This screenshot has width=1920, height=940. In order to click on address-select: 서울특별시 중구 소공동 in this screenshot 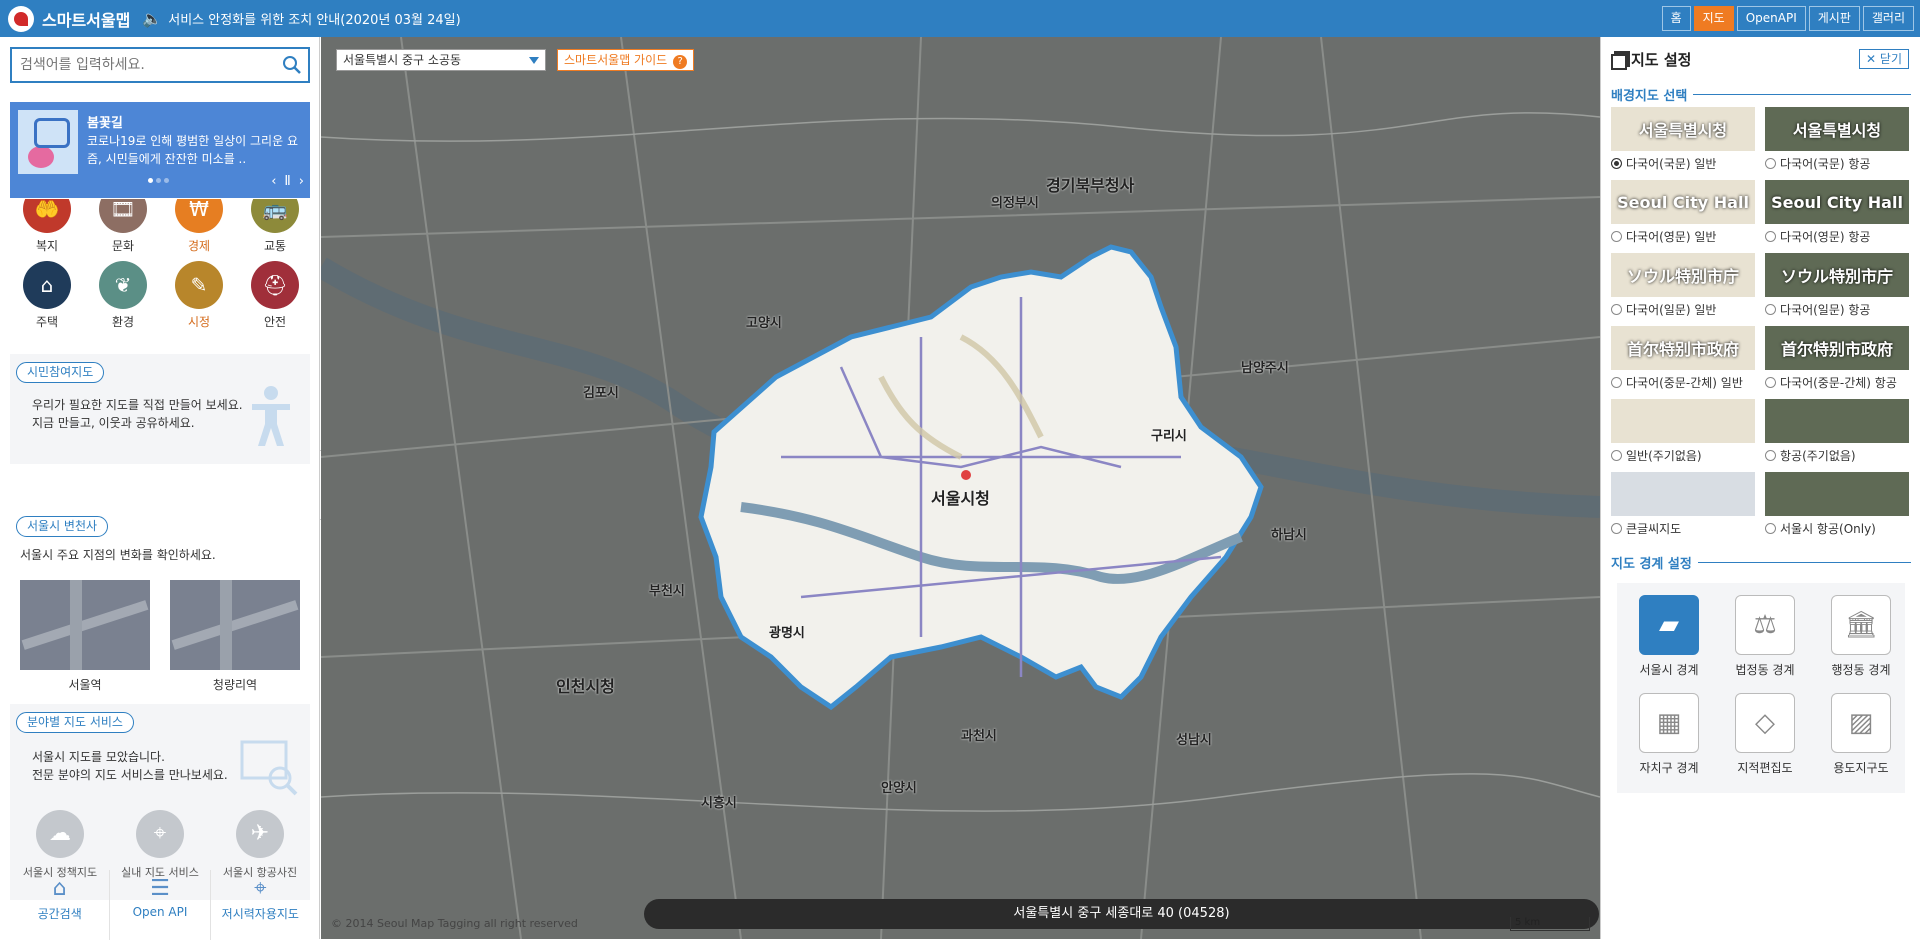, I will do `click(441, 60)`.